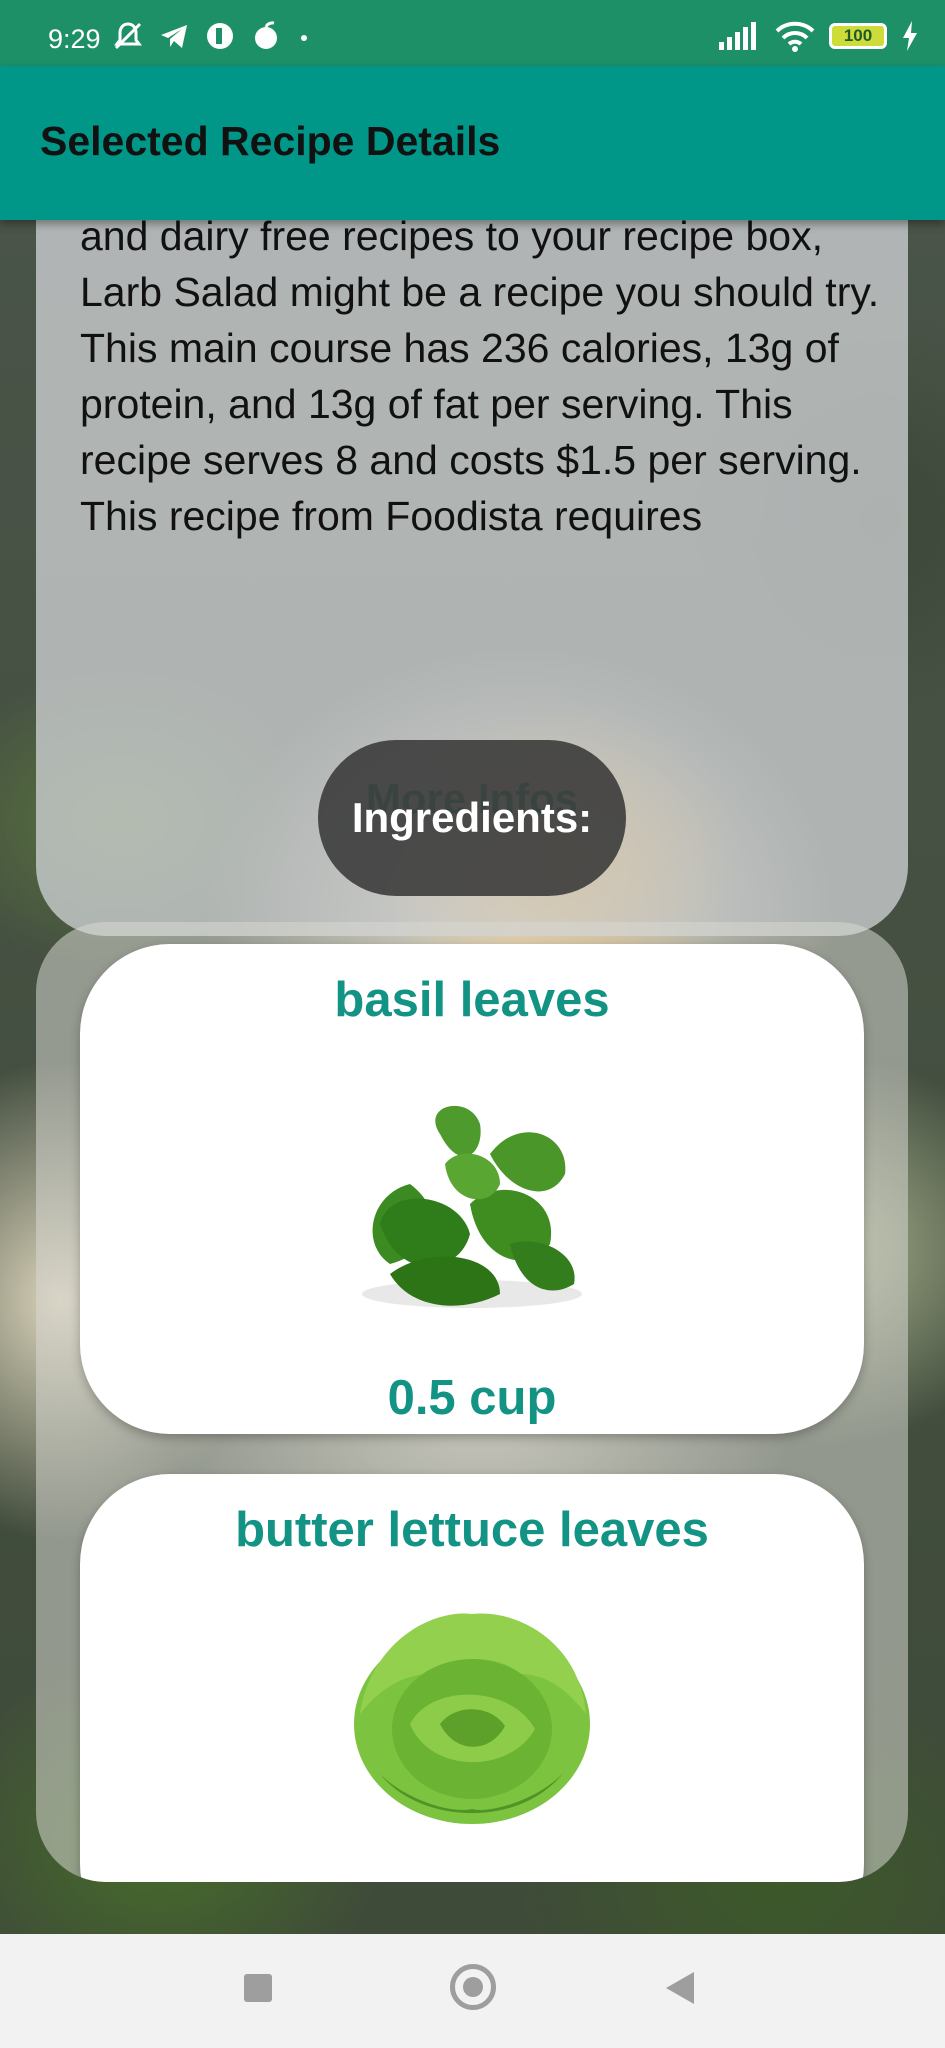  Describe the element at coordinates (128, 36) in the screenshot. I see `mute-bell-icon` at that location.